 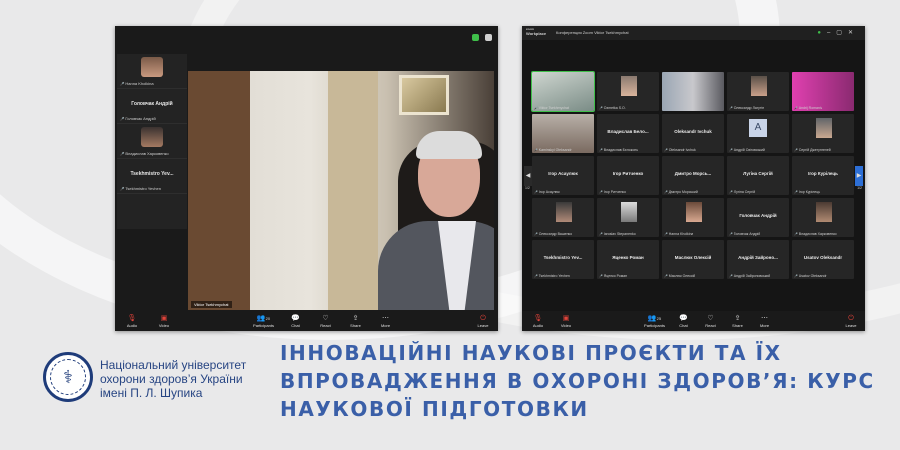 I want to click on gallery-tile: Олександр Вашенко, so click(x=563, y=217).